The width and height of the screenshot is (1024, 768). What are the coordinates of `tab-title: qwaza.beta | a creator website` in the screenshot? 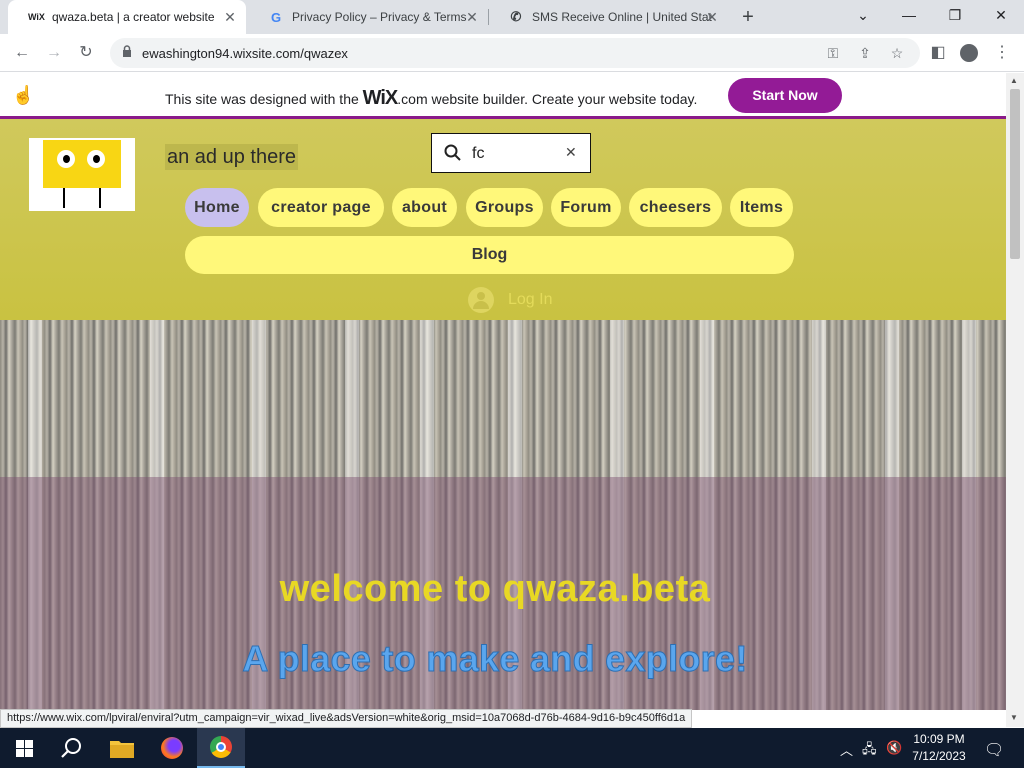 It's located at (133, 17).